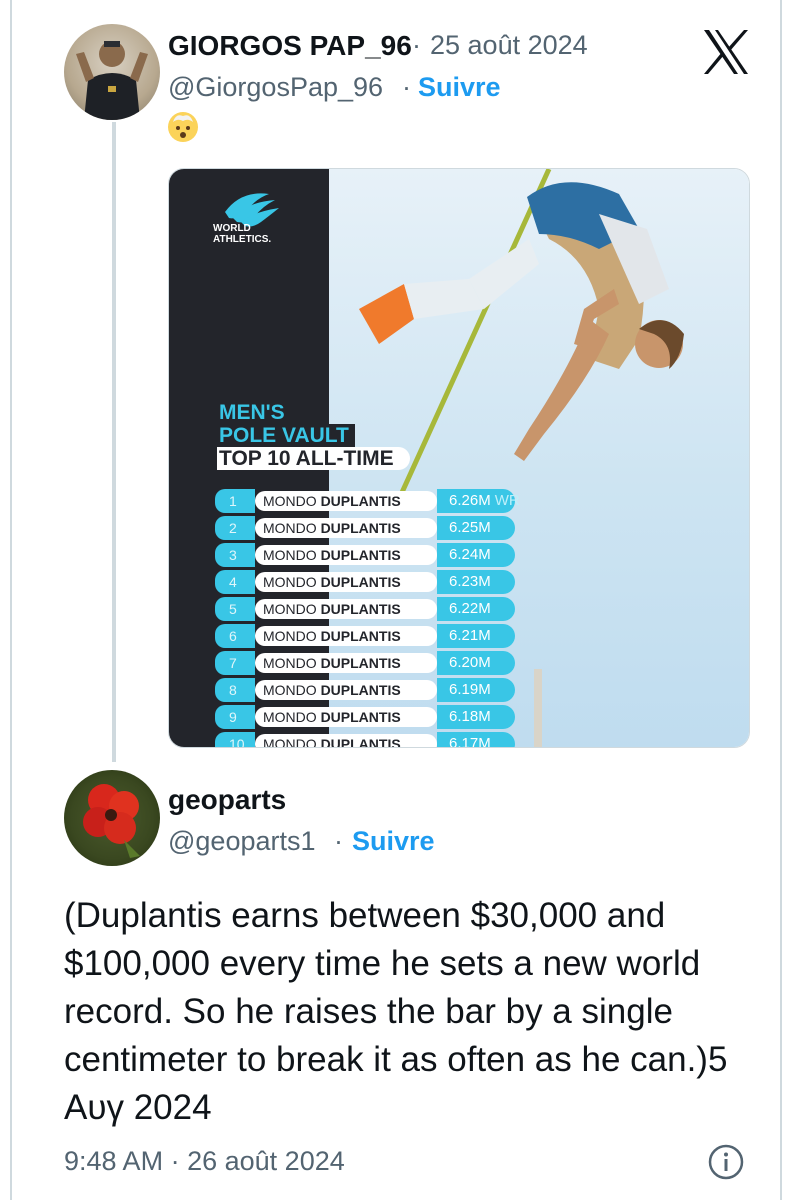 This screenshot has width=812, height=1200. I want to click on mark-height: 6.19M, so click(470, 689).